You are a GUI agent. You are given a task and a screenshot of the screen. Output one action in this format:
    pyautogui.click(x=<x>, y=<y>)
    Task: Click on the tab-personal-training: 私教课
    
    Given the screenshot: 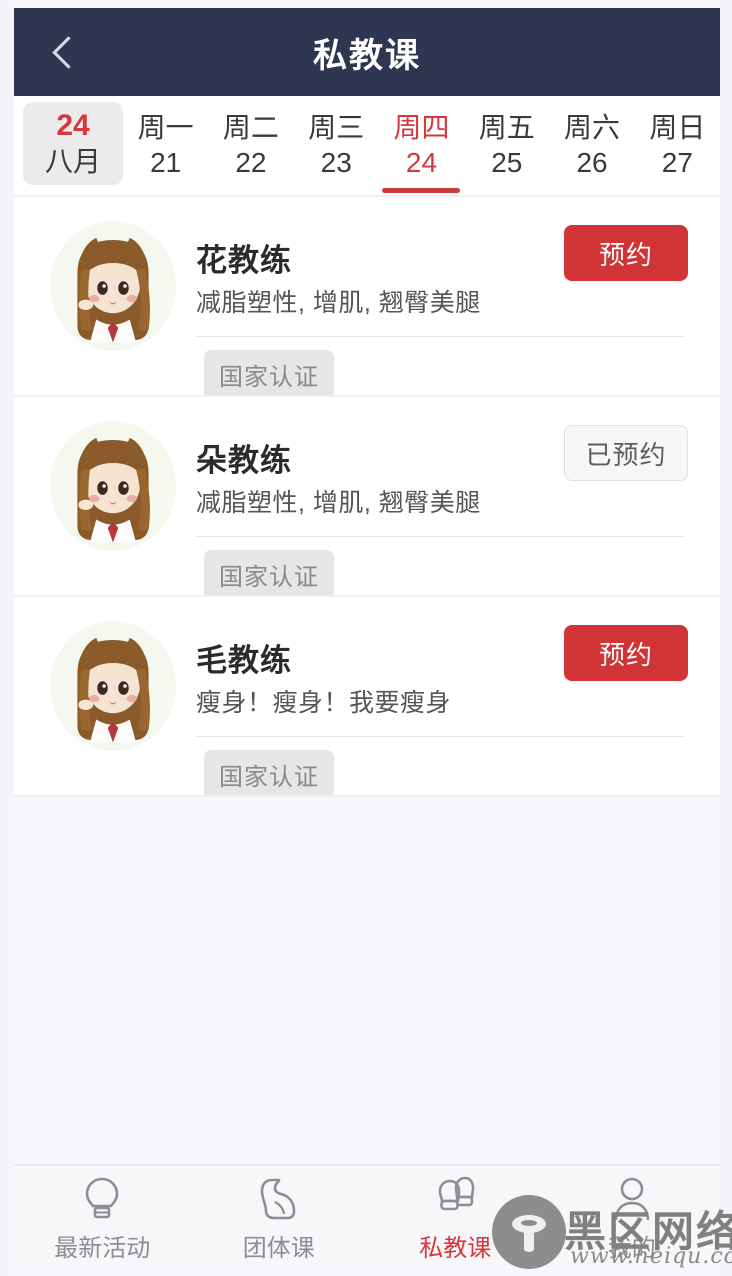 What is the action you would take?
    pyautogui.click(x=455, y=1217)
    